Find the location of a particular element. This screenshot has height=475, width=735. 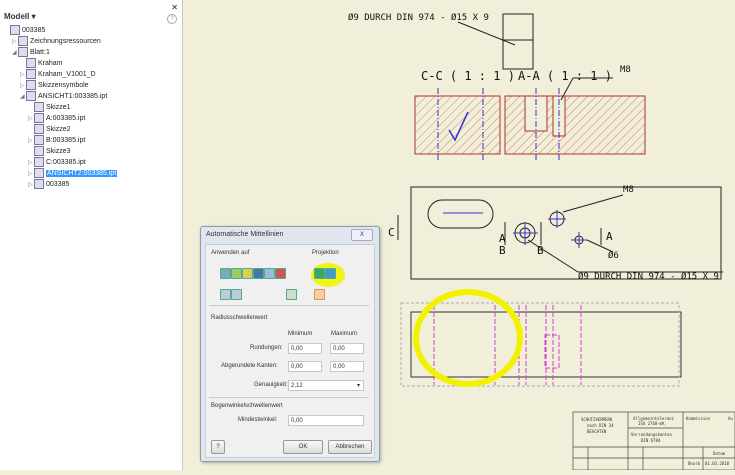

section-marker-b: B is located at coordinates (502, 250).